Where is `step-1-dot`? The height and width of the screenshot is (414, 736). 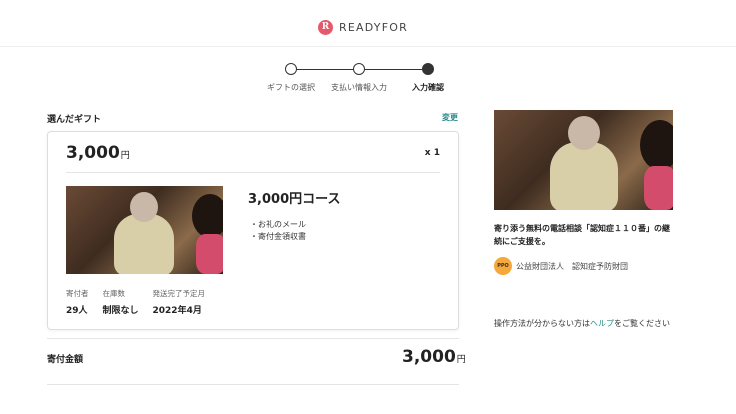
step-1-dot is located at coordinates (291, 69).